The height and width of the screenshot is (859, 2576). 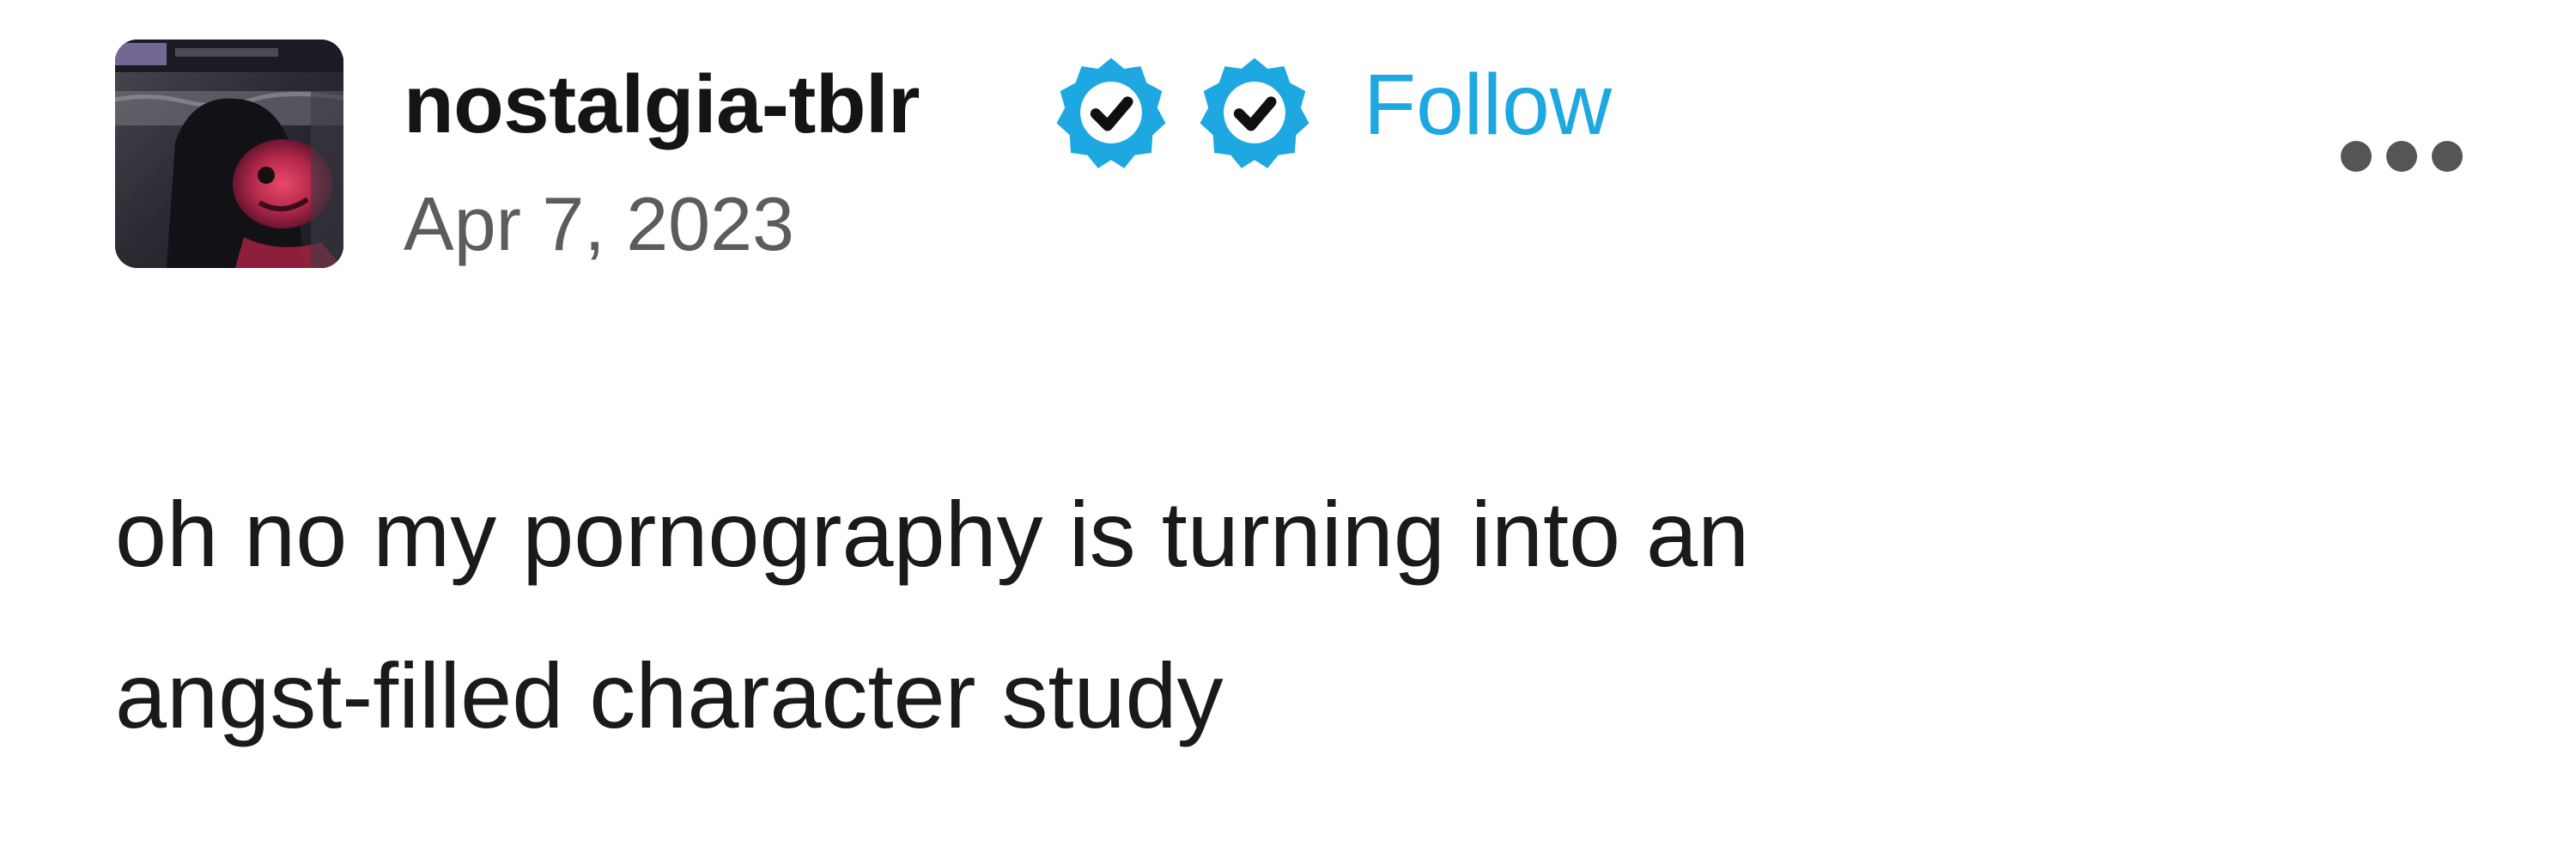 I want to click on post-date: Apr 7, 2023, so click(x=599, y=224).